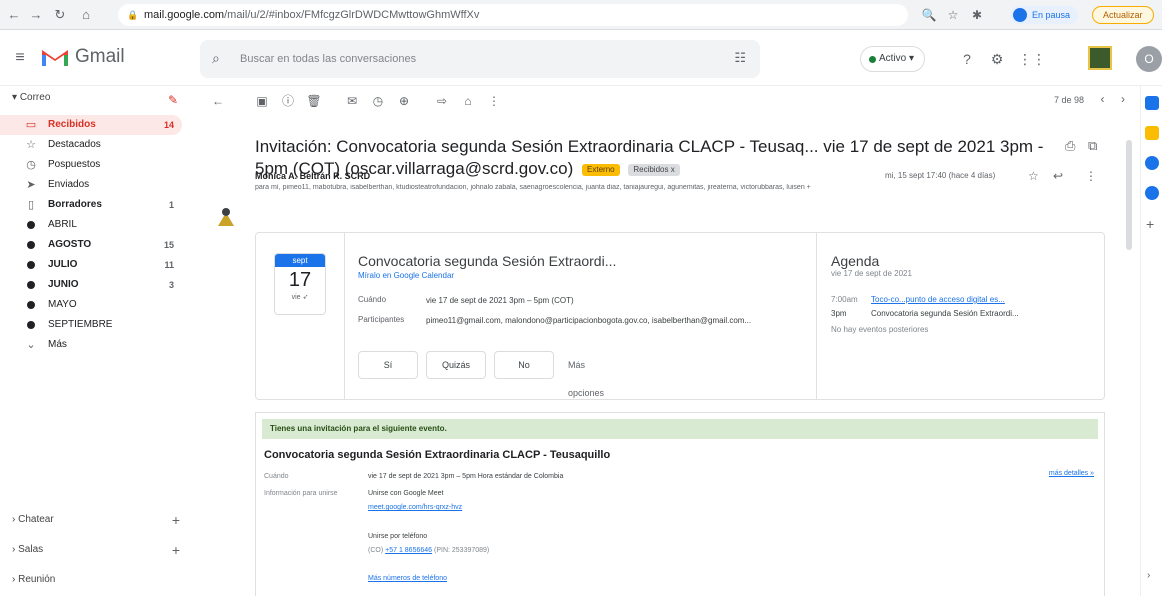  What do you see at coordinates (91, 165) in the screenshot?
I see `sidebar-item-snoozed: ◷ Pospuestos` at bounding box center [91, 165].